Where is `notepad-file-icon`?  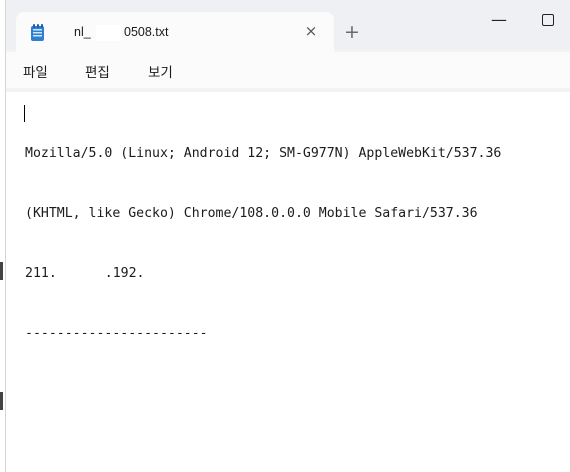 notepad-file-icon is located at coordinates (37, 32).